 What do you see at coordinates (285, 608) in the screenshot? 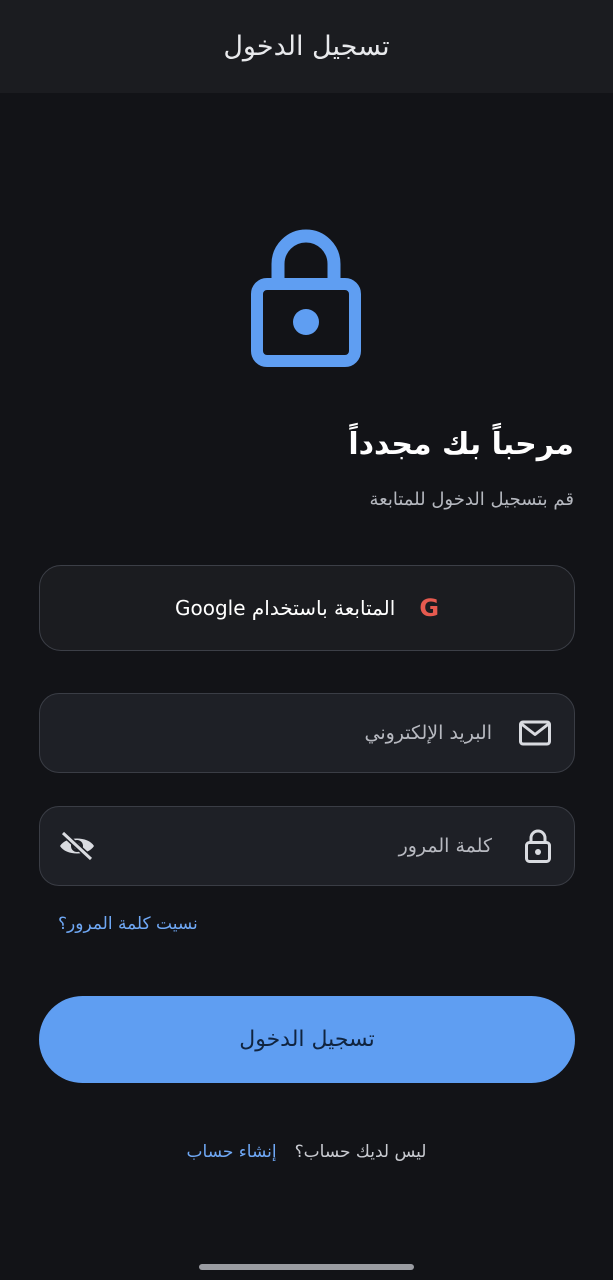
I see `google-button-label: المتابعة باستخدام Google` at bounding box center [285, 608].